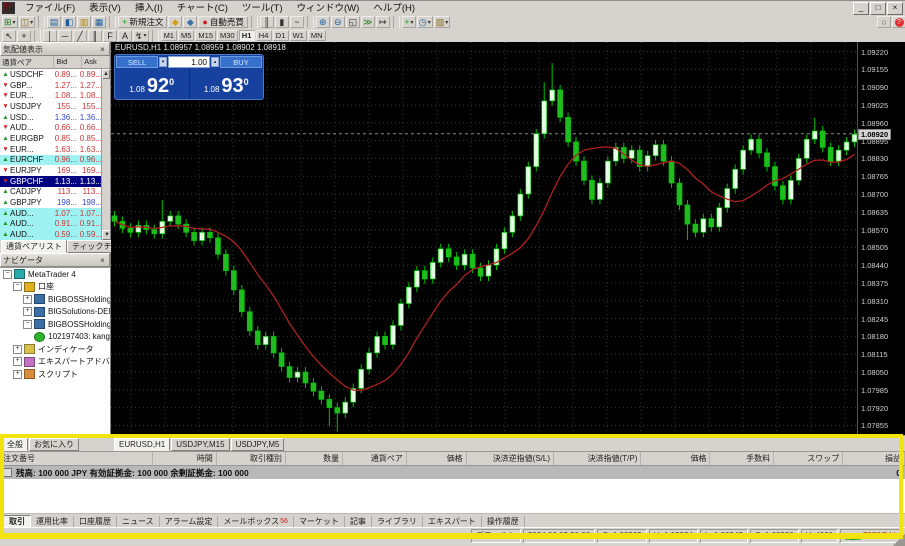  I want to click on new-chart-button: ⊞ ▾, so click(10, 22).